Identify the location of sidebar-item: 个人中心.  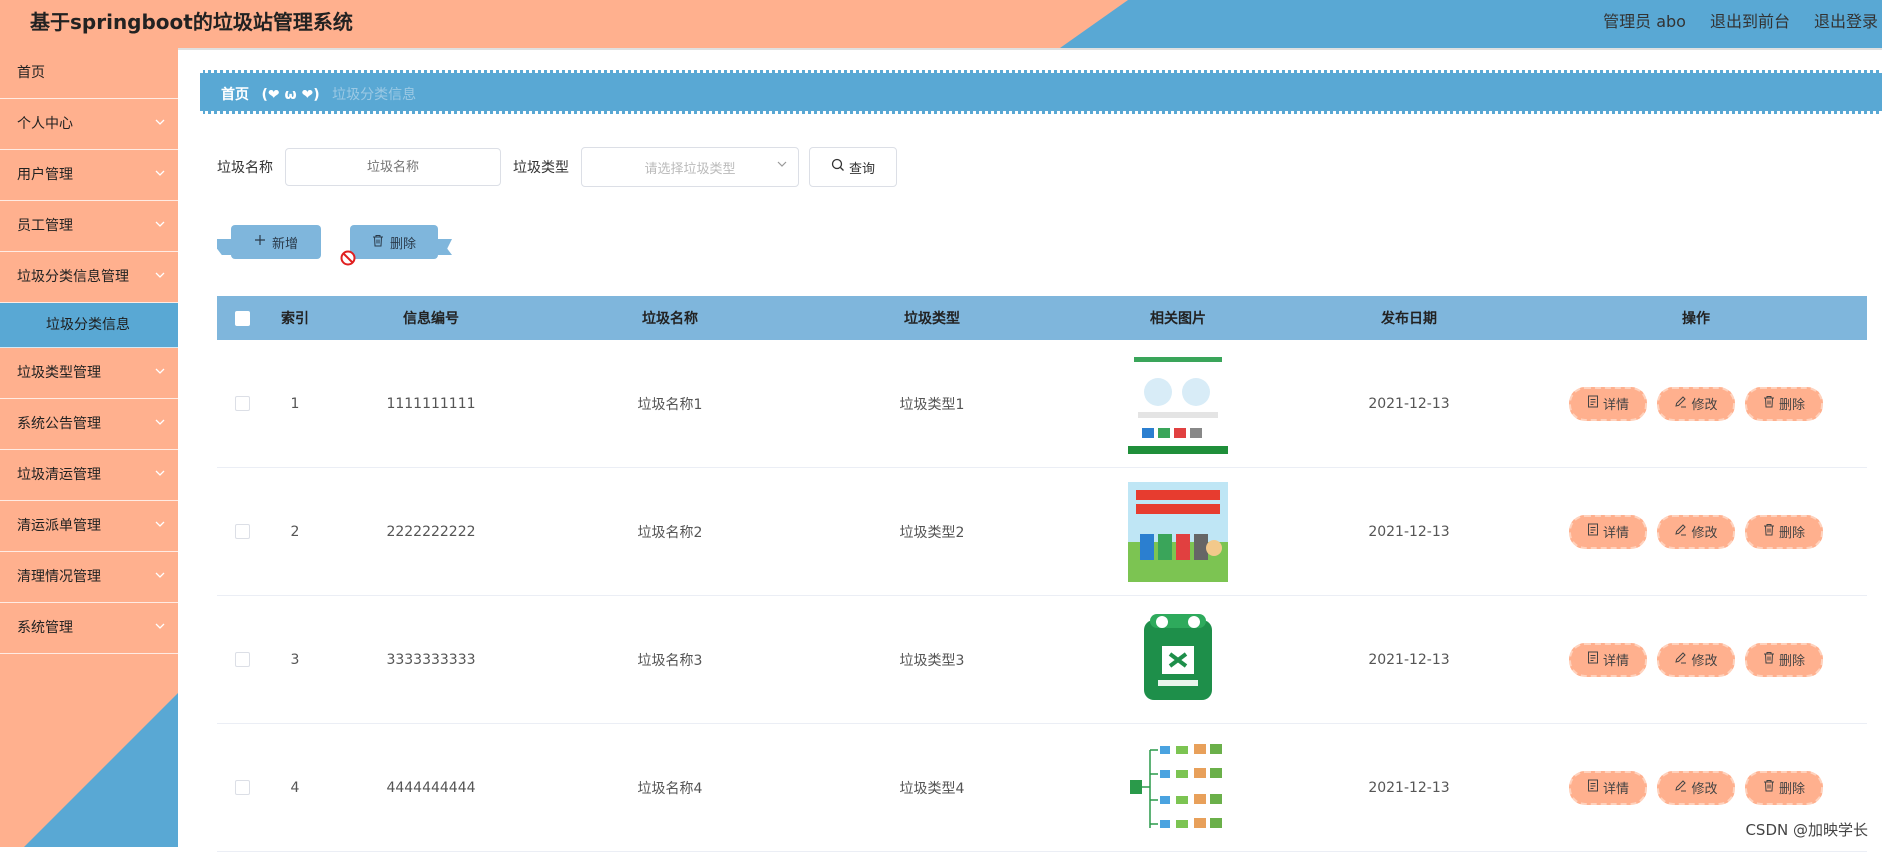
(89, 124).